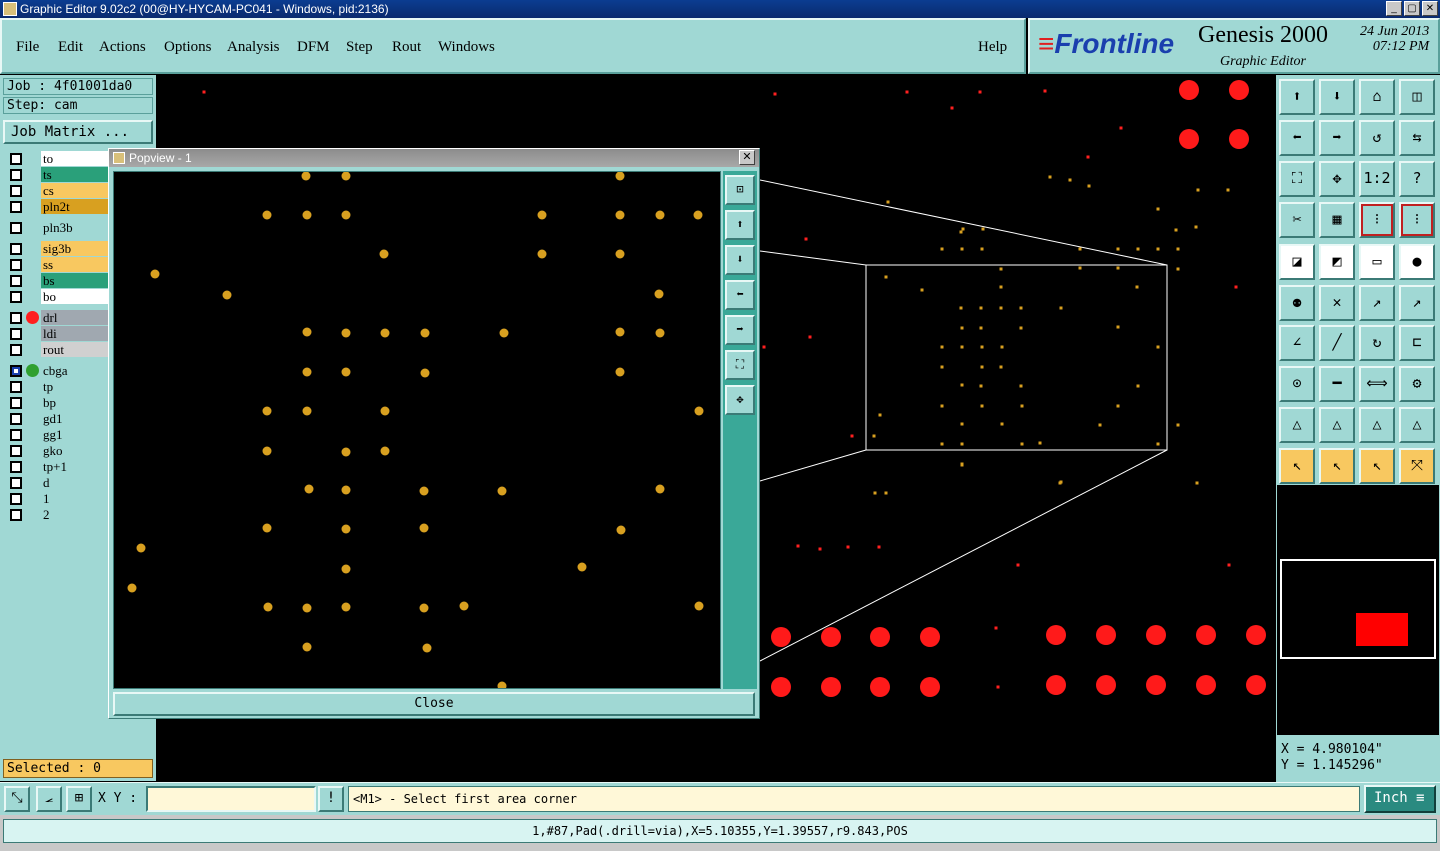 This screenshot has height=851, width=1440. Describe the element at coordinates (740, 260) in the screenshot. I see `pan-down-icon: ⬇` at that location.